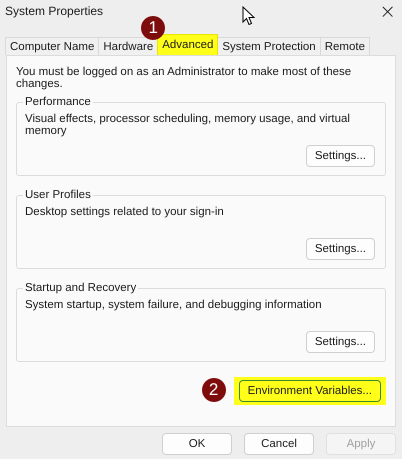 This screenshot has width=402, height=459. What do you see at coordinates (58, 102) in the screenshot?
I see `group-title: Performance` at bounding box center [58, 102].